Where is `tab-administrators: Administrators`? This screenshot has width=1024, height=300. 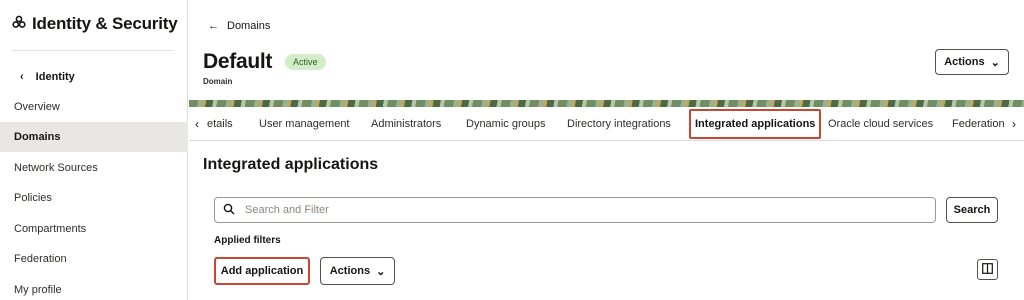
tab-administrators: Administrators is located at coordinates (406, 124).